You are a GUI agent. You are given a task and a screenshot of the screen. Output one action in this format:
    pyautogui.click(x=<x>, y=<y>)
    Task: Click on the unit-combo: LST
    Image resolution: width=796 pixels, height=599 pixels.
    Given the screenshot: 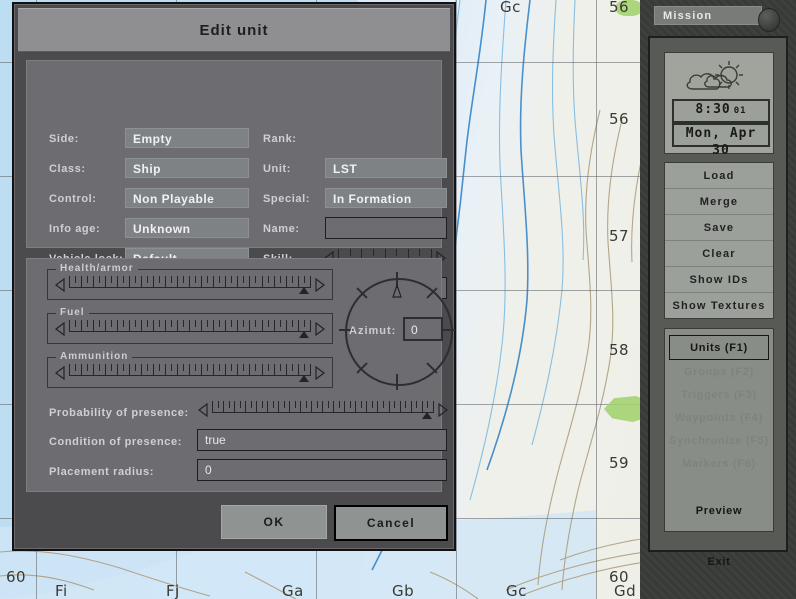 What is the action you would take?
    pyautogui.click(x=386, y=168)
    